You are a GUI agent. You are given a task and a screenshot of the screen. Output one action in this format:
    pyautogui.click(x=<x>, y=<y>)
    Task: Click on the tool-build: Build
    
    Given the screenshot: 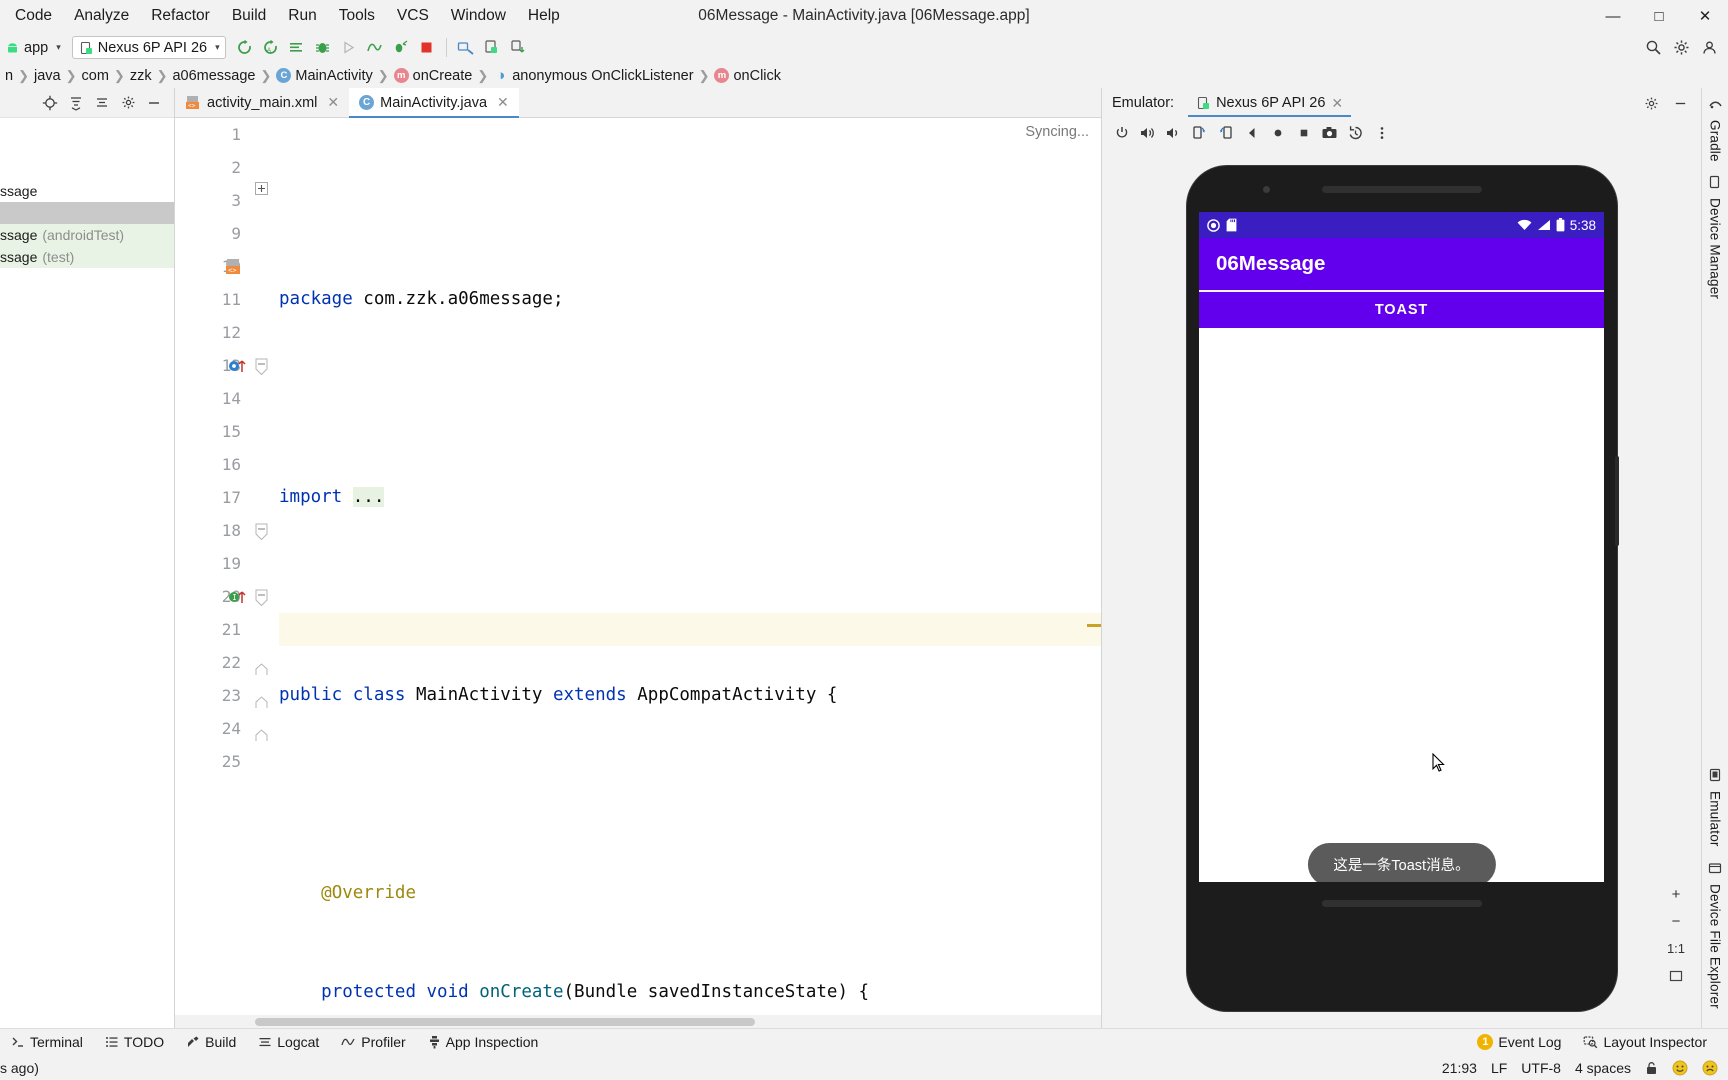 What is the action you would take?
    pyautogui.click(x=211, y=1042)
    